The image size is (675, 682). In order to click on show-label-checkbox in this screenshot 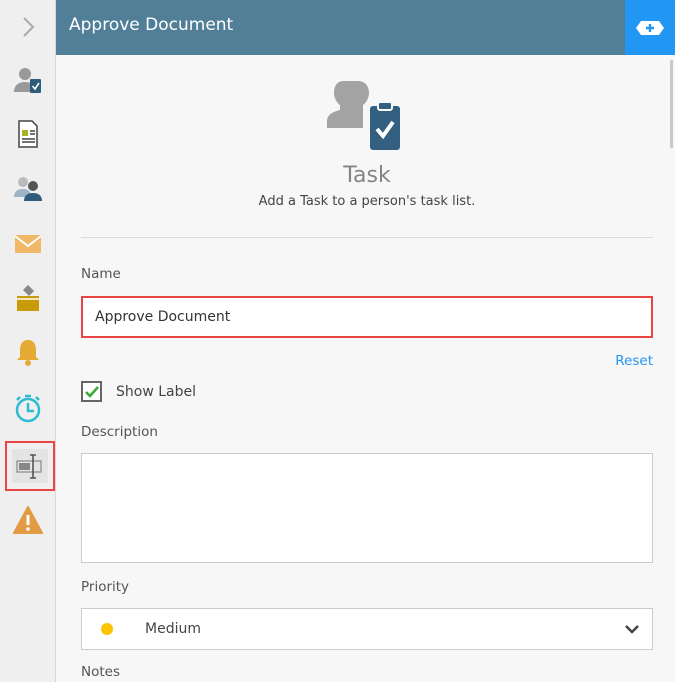, I will do `click(91, 391)`.